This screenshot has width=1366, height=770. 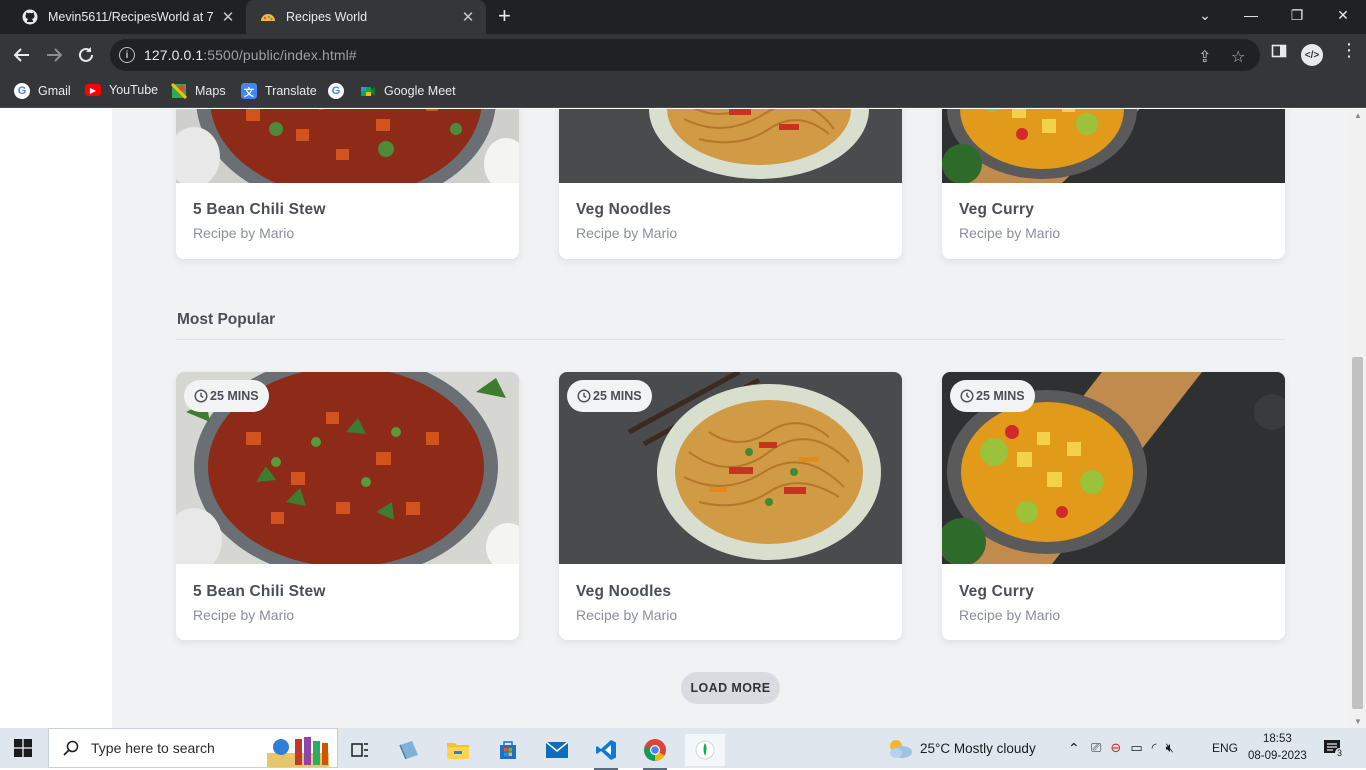 I want to click on clock-time: 18:53, so click(x=1277, y=739).